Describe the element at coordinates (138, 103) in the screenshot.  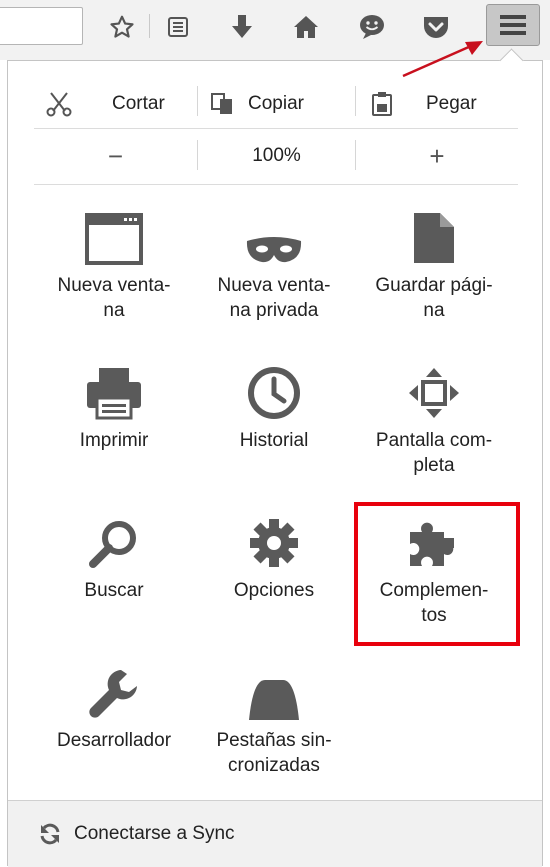
I see `cut-label: Cortar` at that location.